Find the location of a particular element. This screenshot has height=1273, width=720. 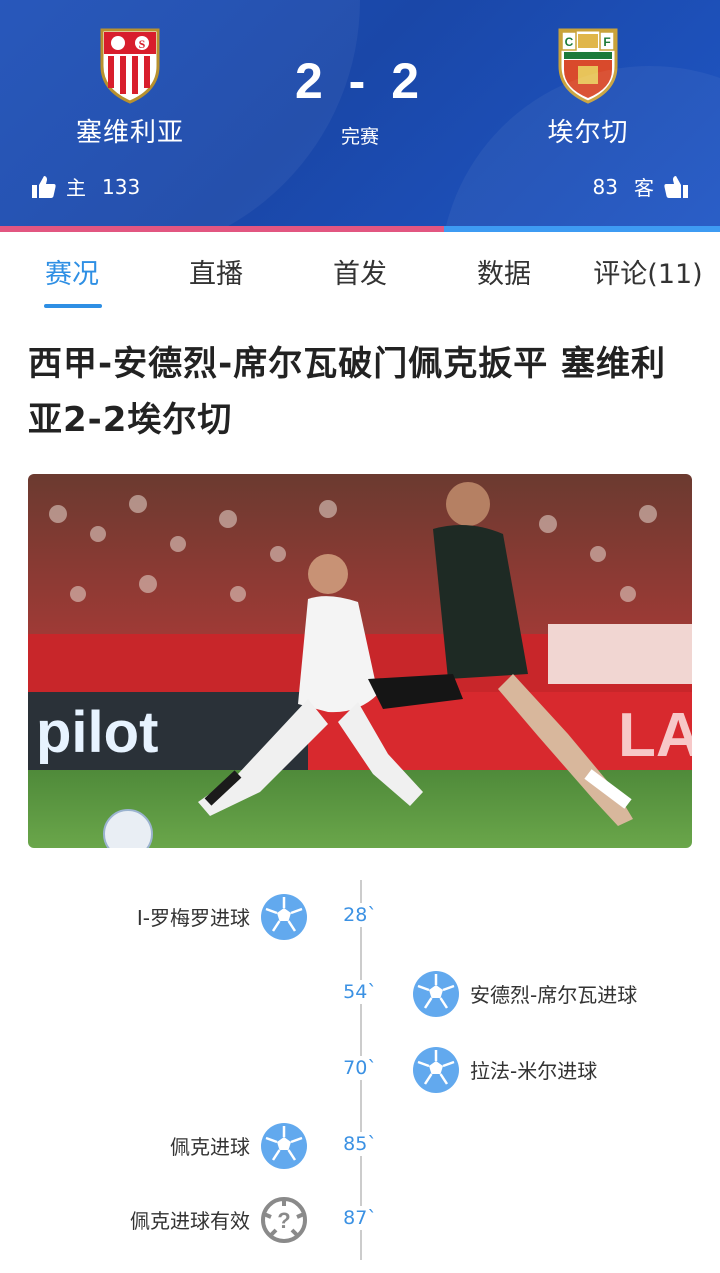

home-like-button: 主 133 is located at coordinates (89, 186).